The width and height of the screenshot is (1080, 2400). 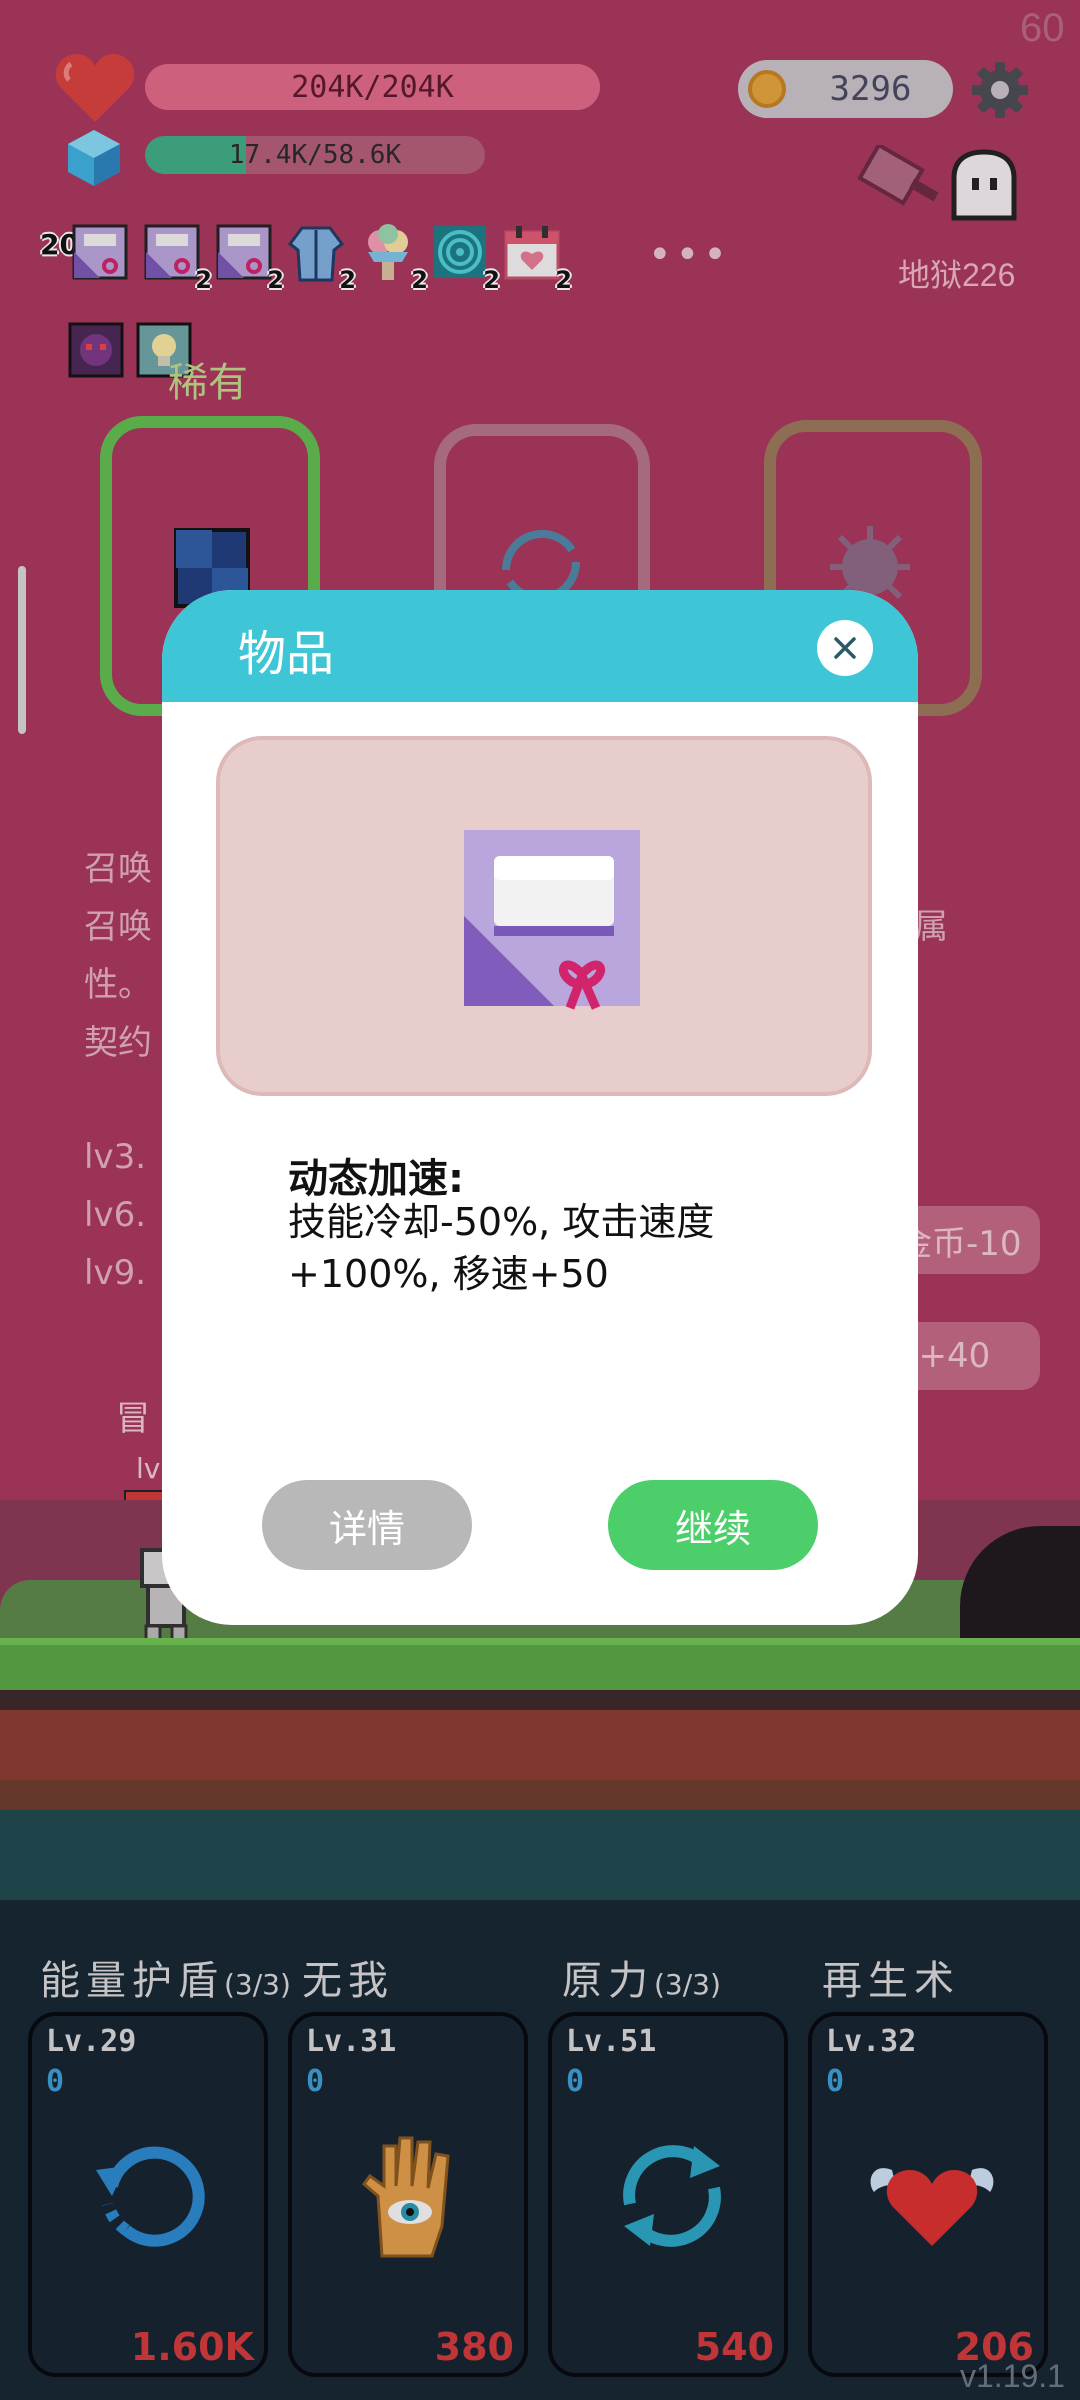 What do you see at coordinates (540, 646) in the screenshot?
I see `modal-header: 物品` at bounding box center [540, 646].